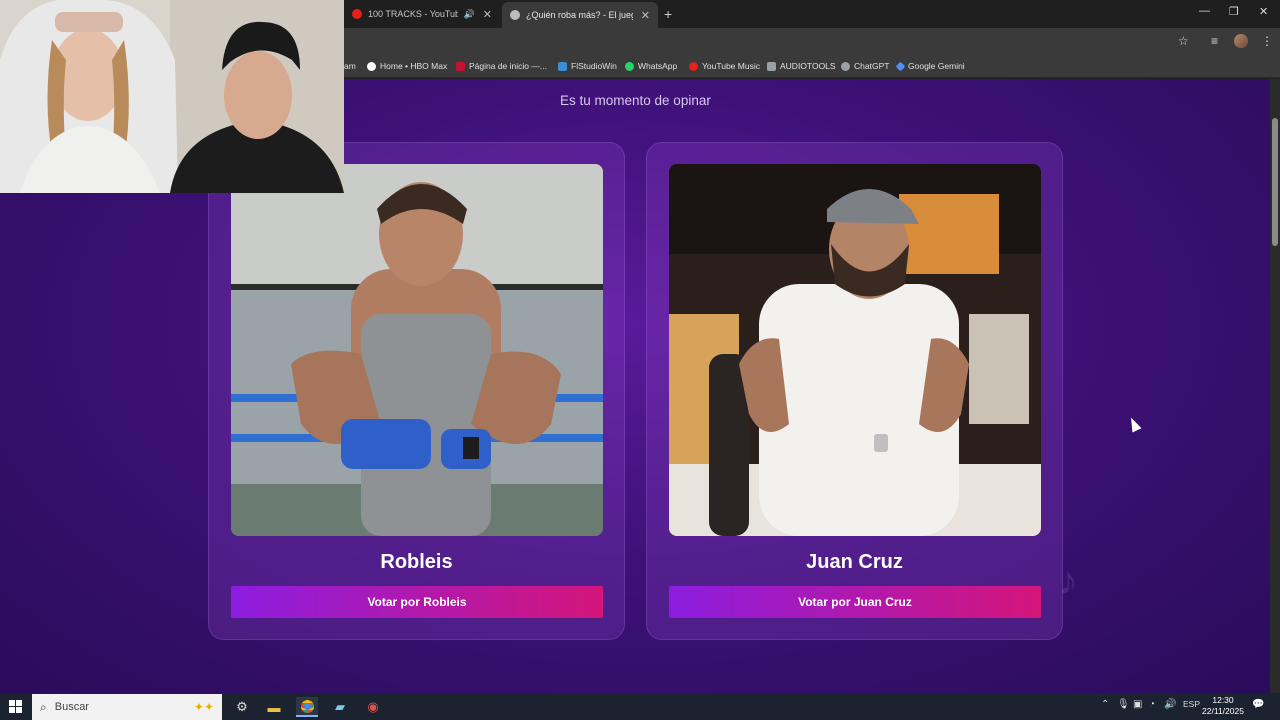  Describe the element at coordinates (1223, 711) in the screenshot. I see `clock-date: 22/11/2025` at that location.